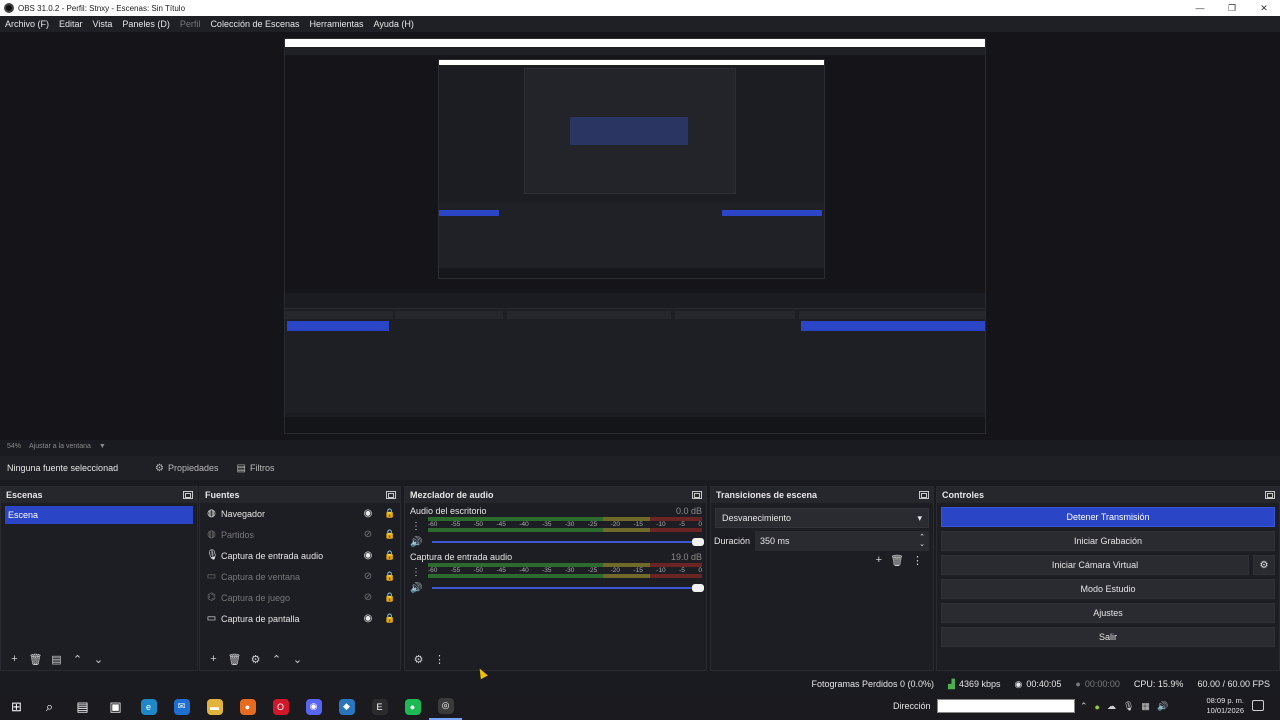 Image resolution: width=1280 pixels, height=720 pixels. Describe the element at coordinates (300, 576) in the screenshot. I see `source-item: ▭ Captura de ventana ⊘ 🔒` at that location.